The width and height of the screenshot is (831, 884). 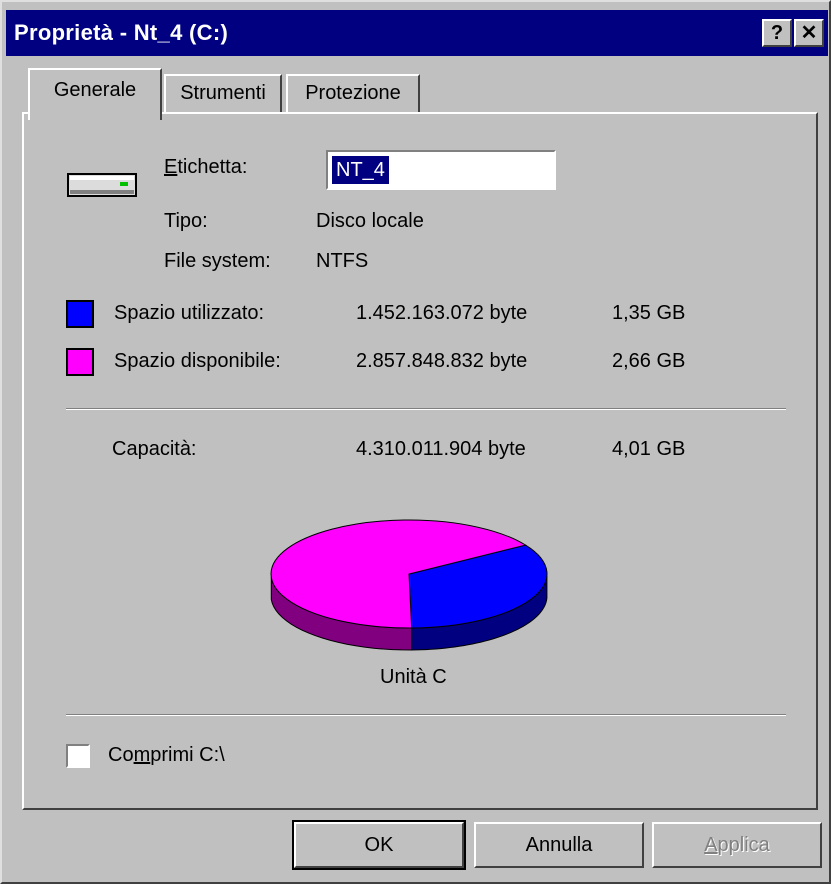 What do you see at coordinates (121, 32) in the screenshot?
I see `window-title: Proprietà - Nt_4 (C:)` at bounding box center [121, 32].